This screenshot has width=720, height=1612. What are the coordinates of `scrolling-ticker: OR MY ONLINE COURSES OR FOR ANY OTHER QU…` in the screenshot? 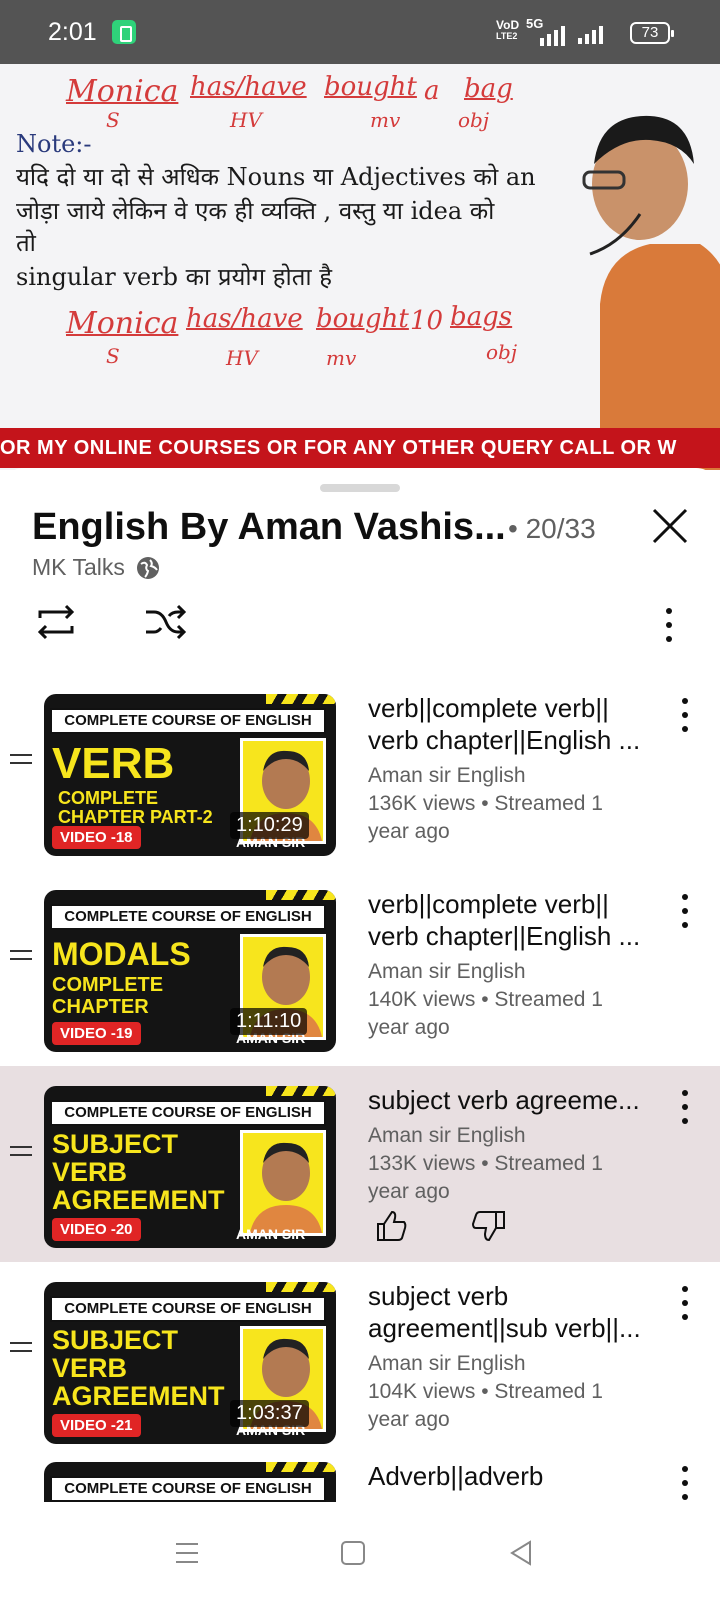 It's located at (360, 448).